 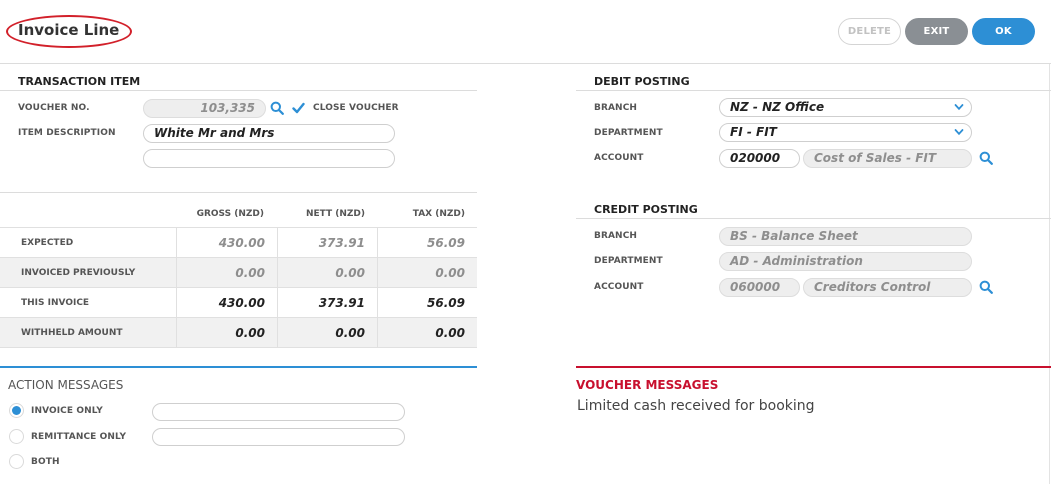 What do you see at coordinates (628, 133) in the screenshot?
I see `debit-department-label: DEPARTMENT` at bounding box center [628, 133].